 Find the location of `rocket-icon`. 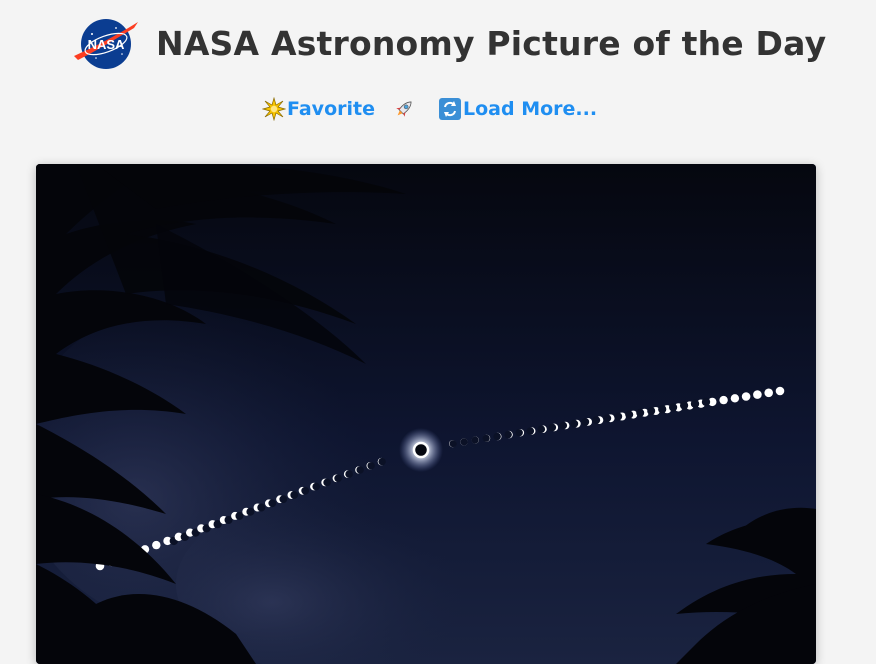

rocket-icon is located at coordinates (404, 109).